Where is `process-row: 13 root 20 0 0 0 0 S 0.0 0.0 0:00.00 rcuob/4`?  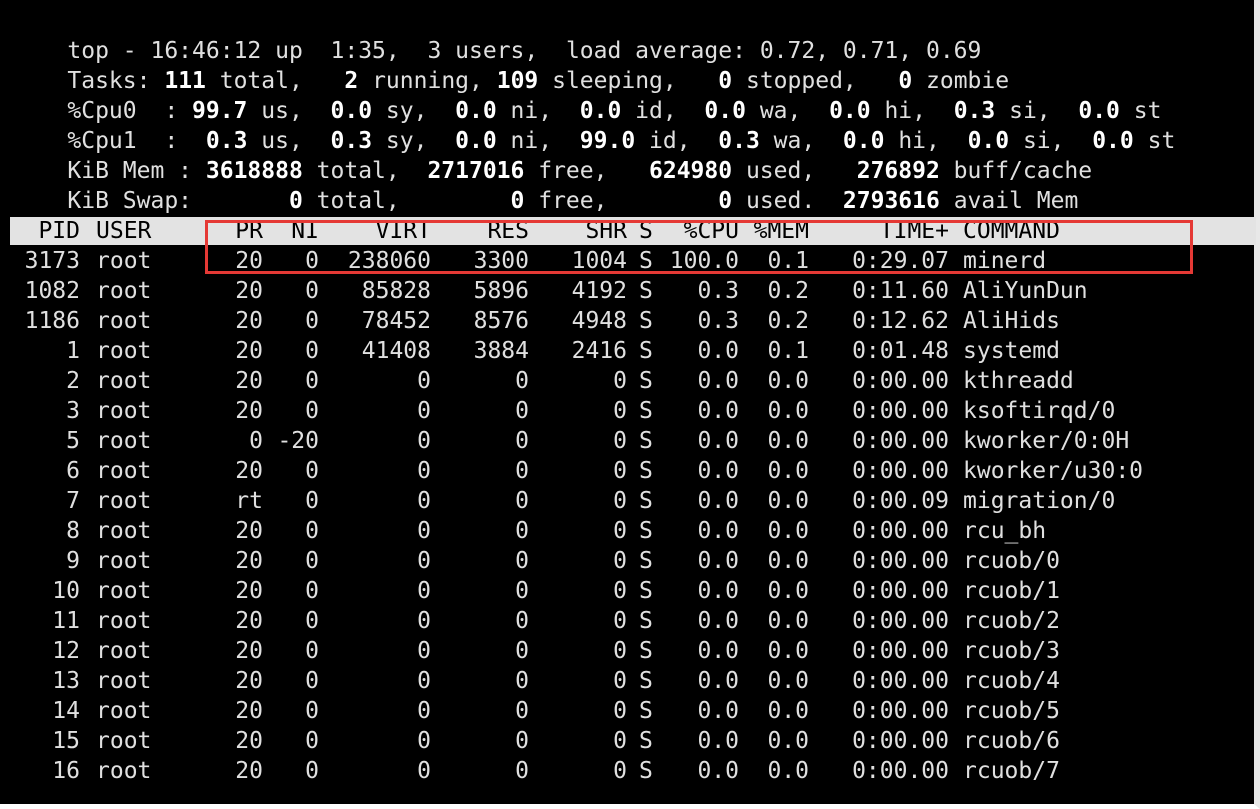 process-row: 13 root 20 0 0 0 0 S 0.0 0.0 0:00.00 rcuob/4 is located at coordinates (625, 681).